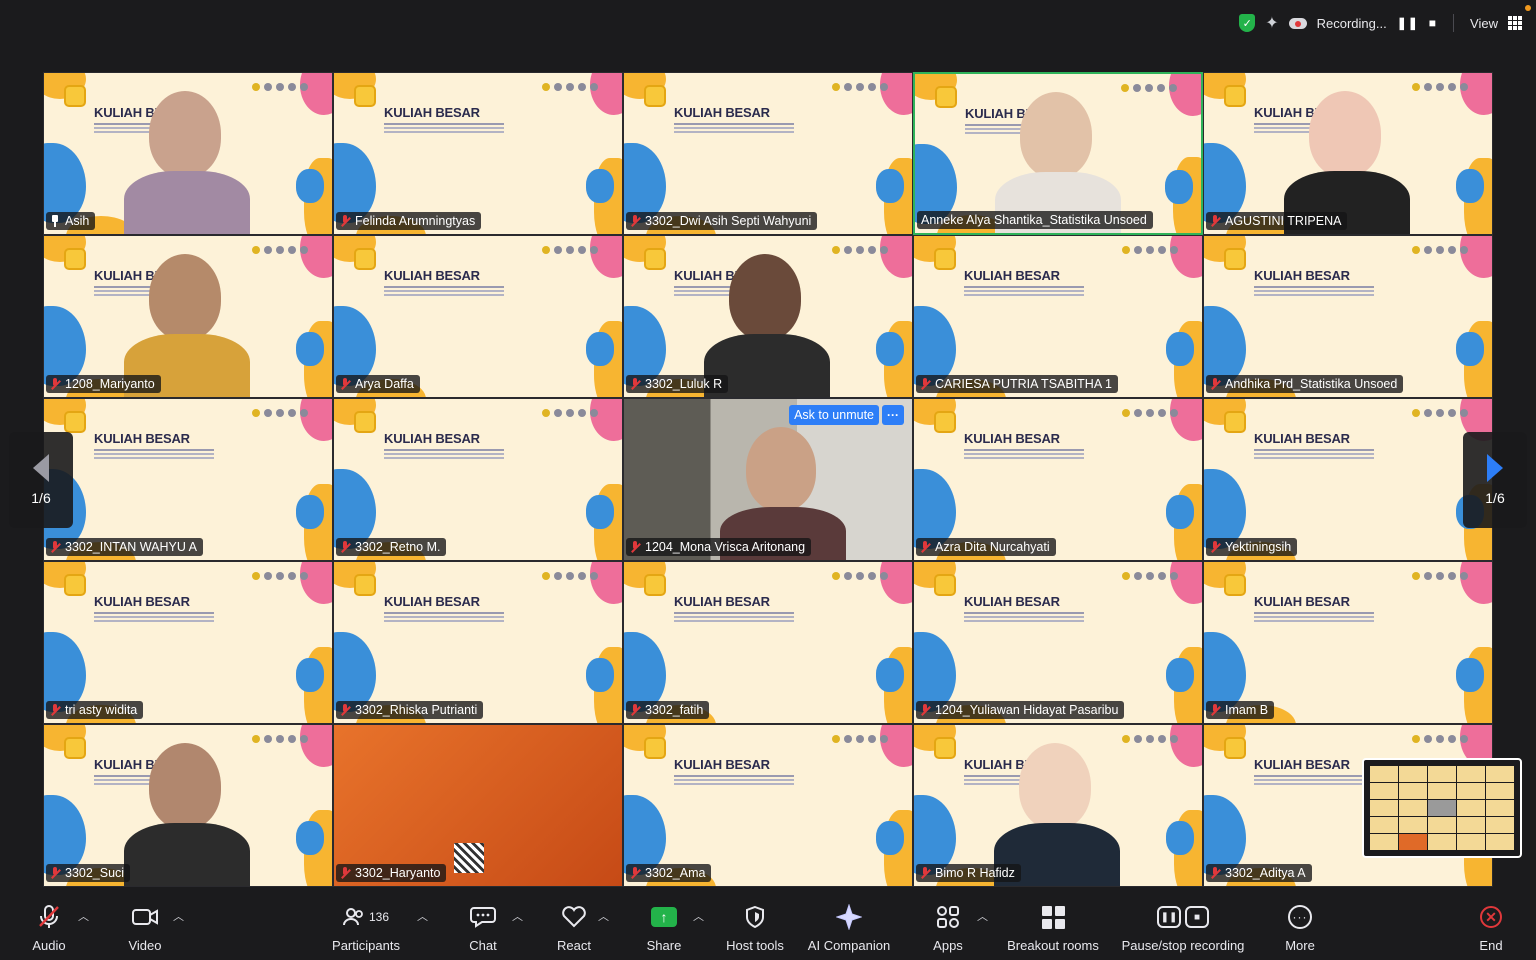  I want to click on ask-to-unmute-button: Ask to unmute, so click(834, 415).